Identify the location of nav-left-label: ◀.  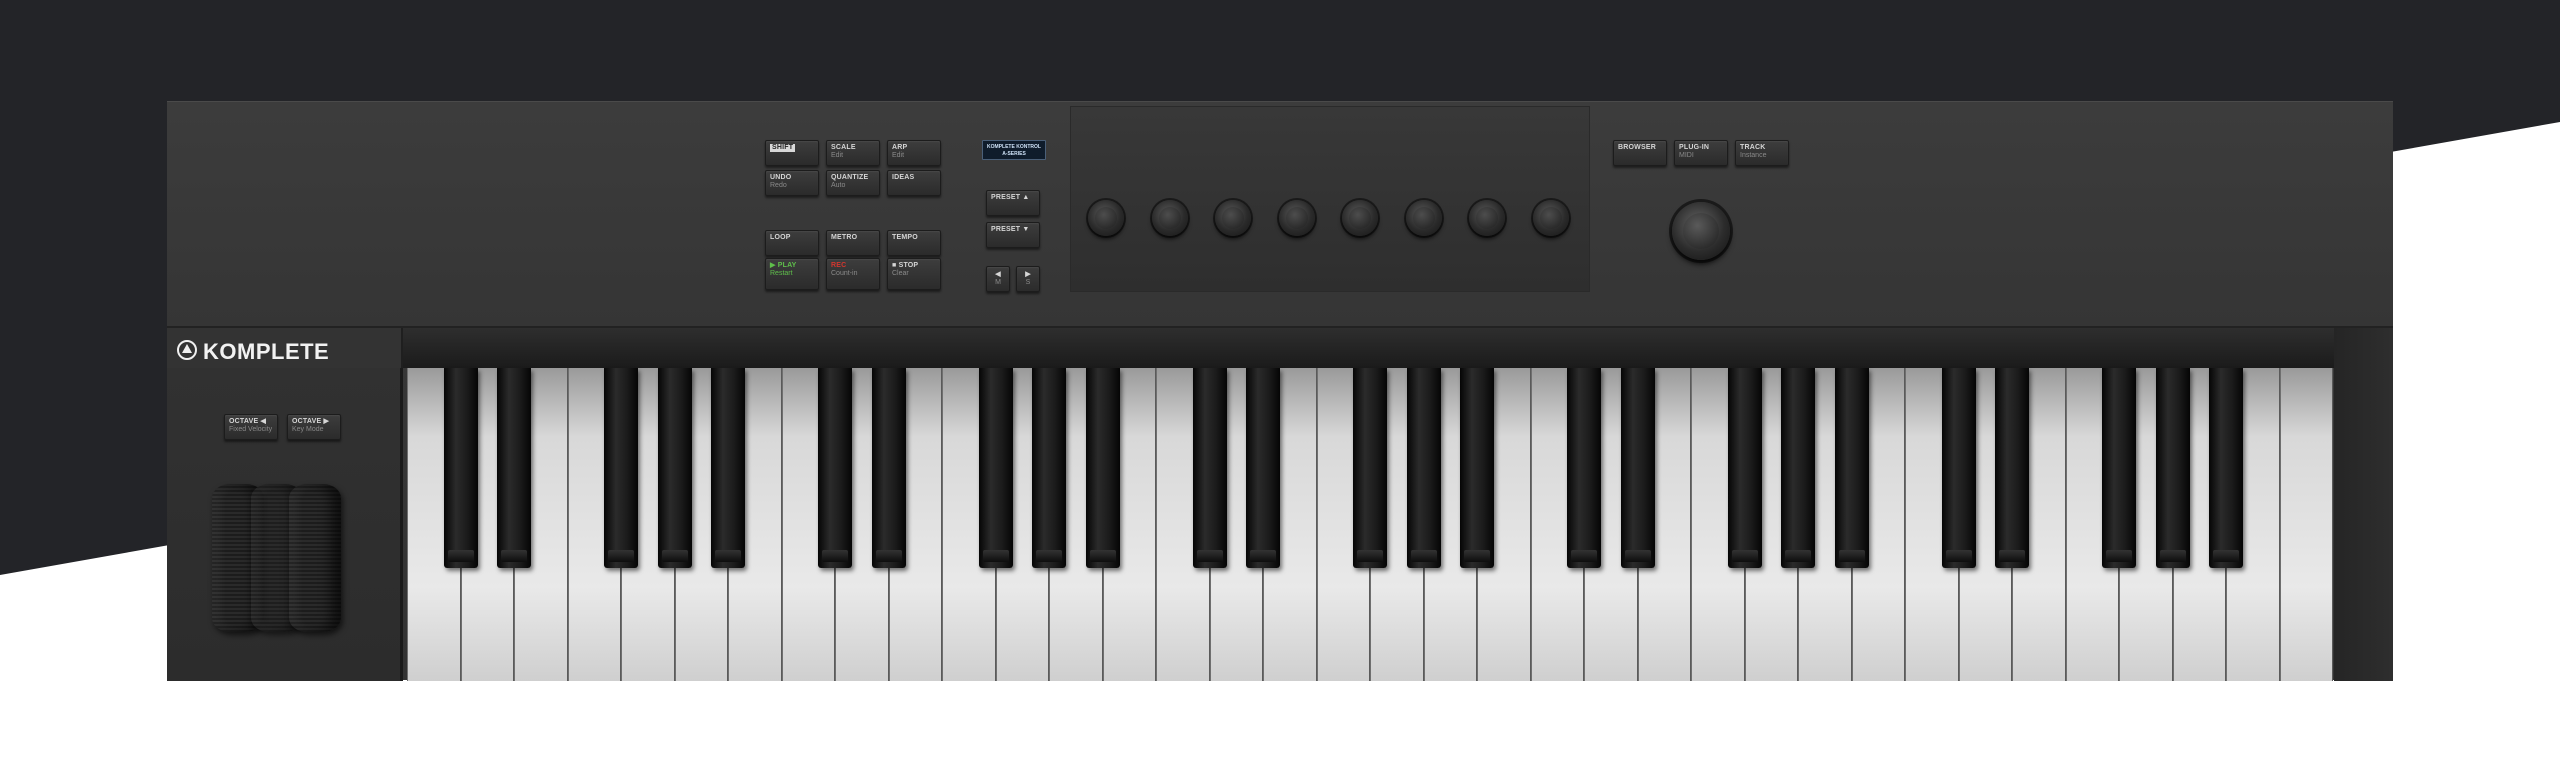
(998, 274).